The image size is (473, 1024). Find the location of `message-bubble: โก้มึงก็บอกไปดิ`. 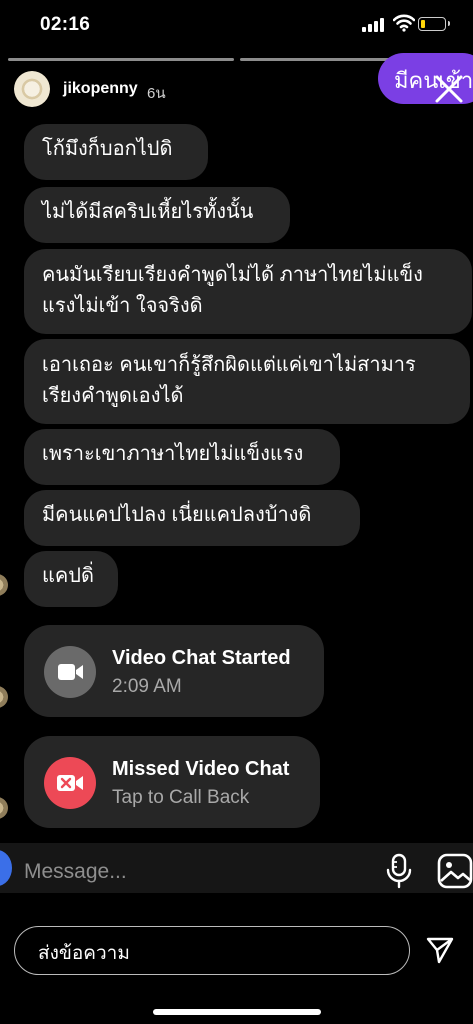

message-bubble: โก้มึงก็บอกไปดิ is located at coordinates (116, 152).